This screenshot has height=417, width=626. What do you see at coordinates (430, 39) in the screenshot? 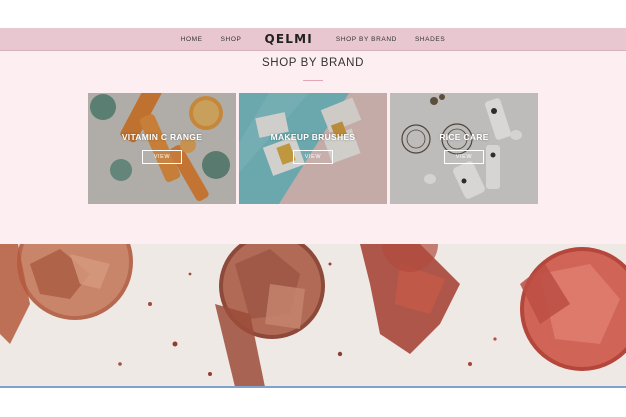
I see `nav-shades-link: SHADES` at bounding box center [430, 39].